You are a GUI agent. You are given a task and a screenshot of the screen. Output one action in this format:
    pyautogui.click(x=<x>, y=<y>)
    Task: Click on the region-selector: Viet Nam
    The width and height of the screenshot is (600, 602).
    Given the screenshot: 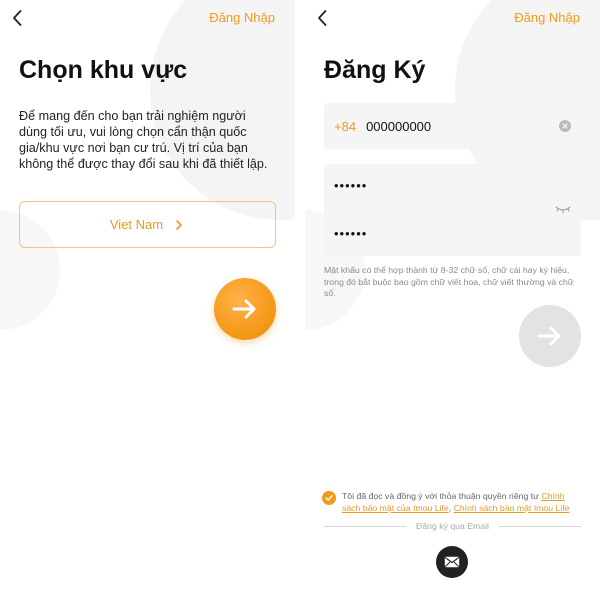 What is the action you would take?
    pyautogui.click(x=147, y=224)
    